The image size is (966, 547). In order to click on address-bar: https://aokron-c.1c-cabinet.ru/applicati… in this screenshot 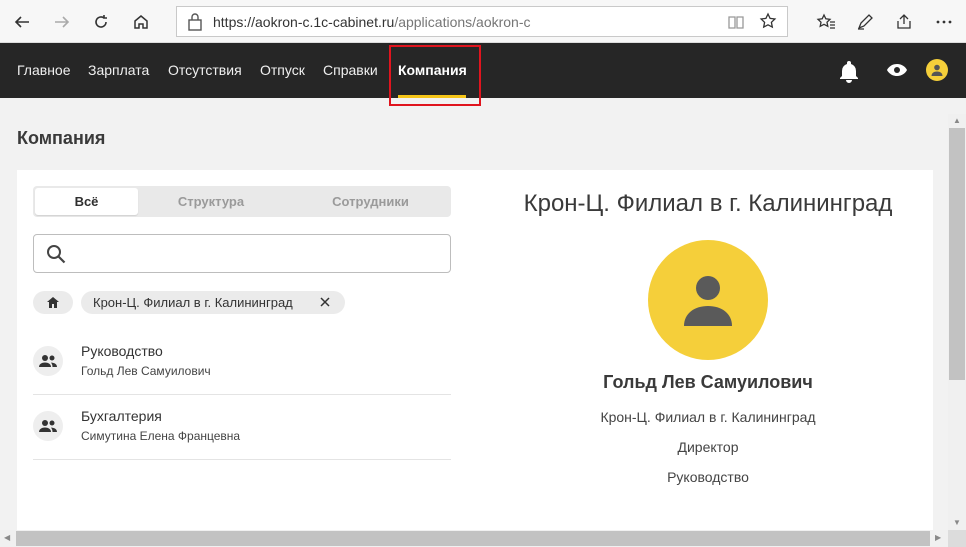, I will do `click(482, 21)`.